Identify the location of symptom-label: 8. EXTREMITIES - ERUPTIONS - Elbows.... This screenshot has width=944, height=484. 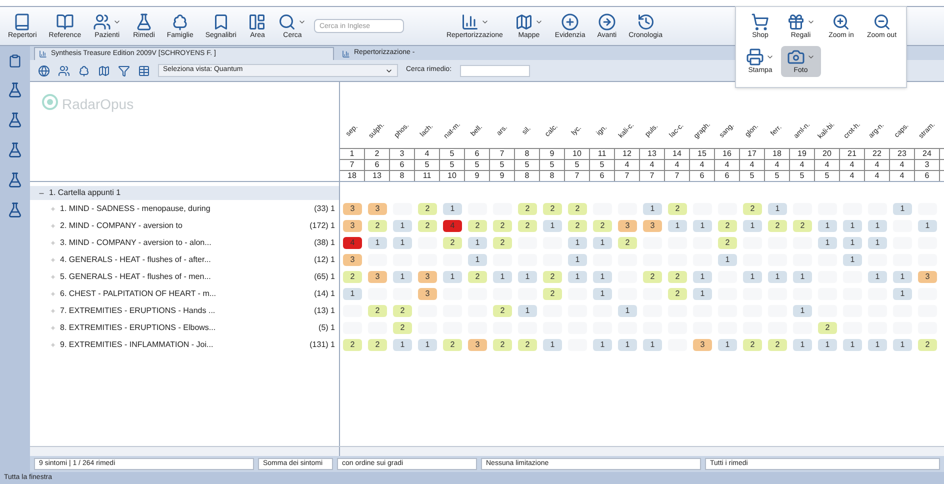
(187, 328).